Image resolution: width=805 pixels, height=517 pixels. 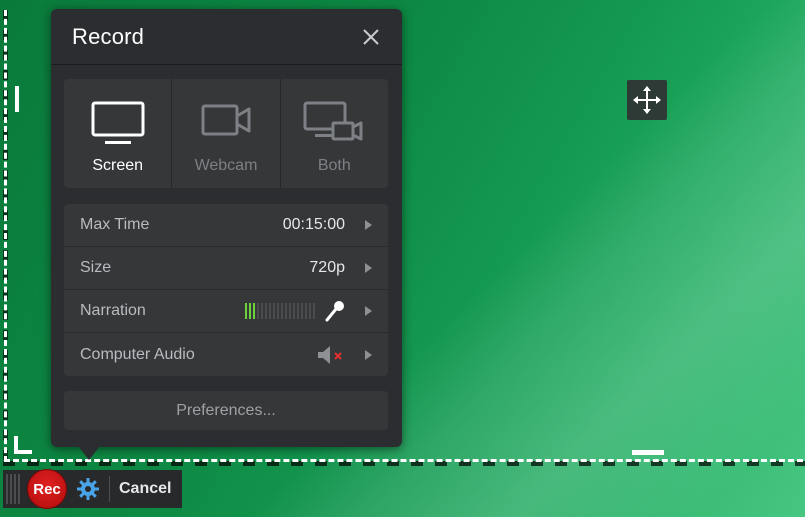 I want to click on panel-title: Record, so click(x=108, y=36).